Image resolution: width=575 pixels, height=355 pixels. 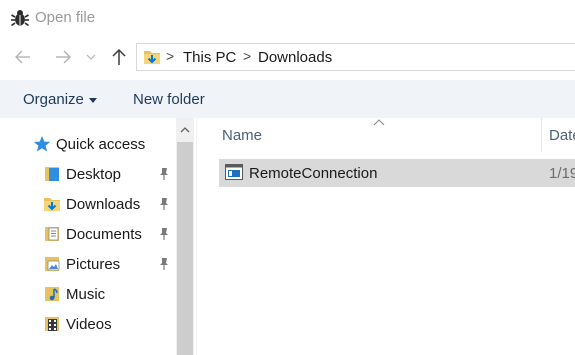 I want to click on arrow-left-icon, so click(x=22, y=57).